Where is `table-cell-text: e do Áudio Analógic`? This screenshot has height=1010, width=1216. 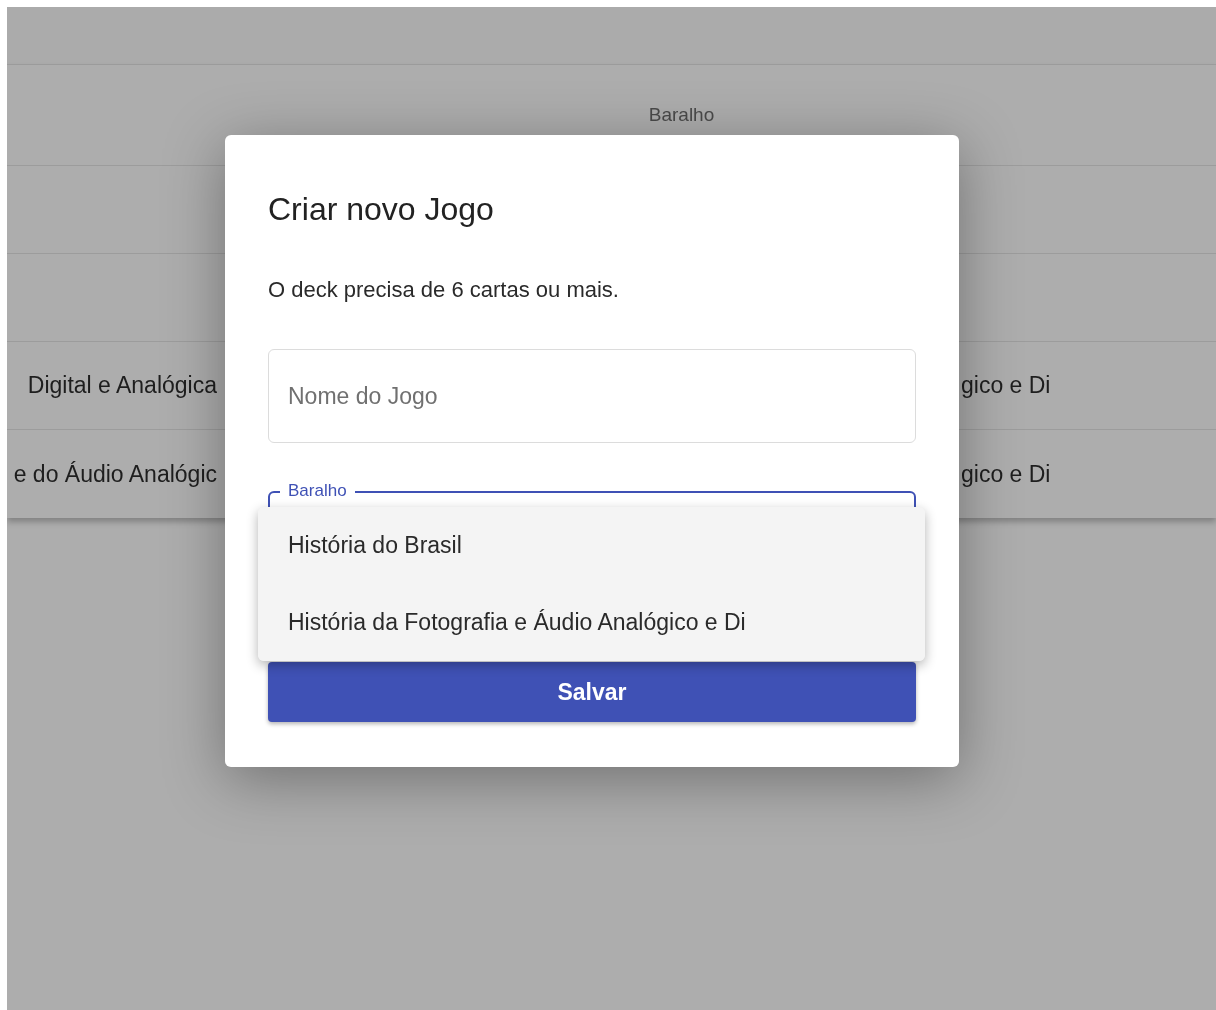
table-cell-text: e do Áudio Analógic is located at coordinates (115, 474).